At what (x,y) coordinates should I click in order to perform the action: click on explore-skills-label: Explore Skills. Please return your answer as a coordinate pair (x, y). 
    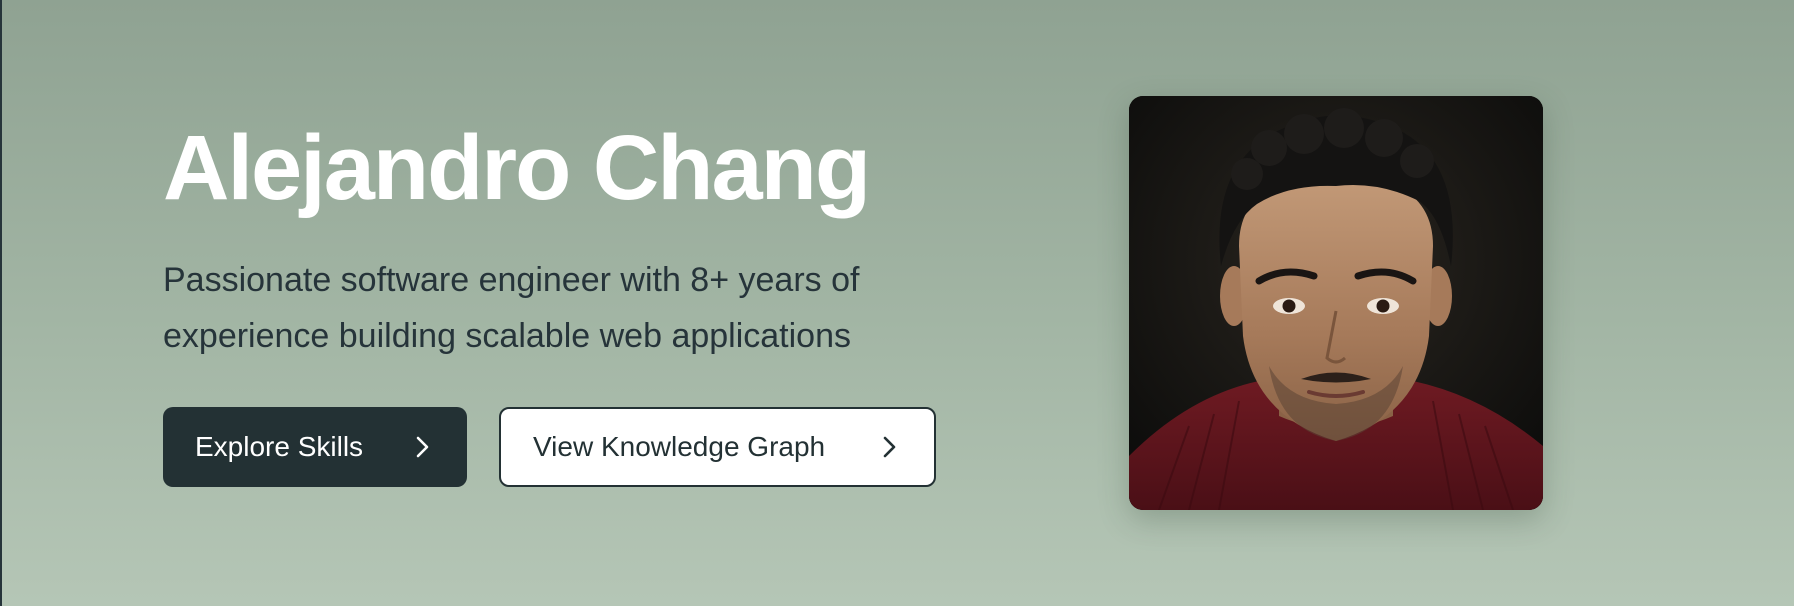
    Looking at the image, I should click on (279, 446).